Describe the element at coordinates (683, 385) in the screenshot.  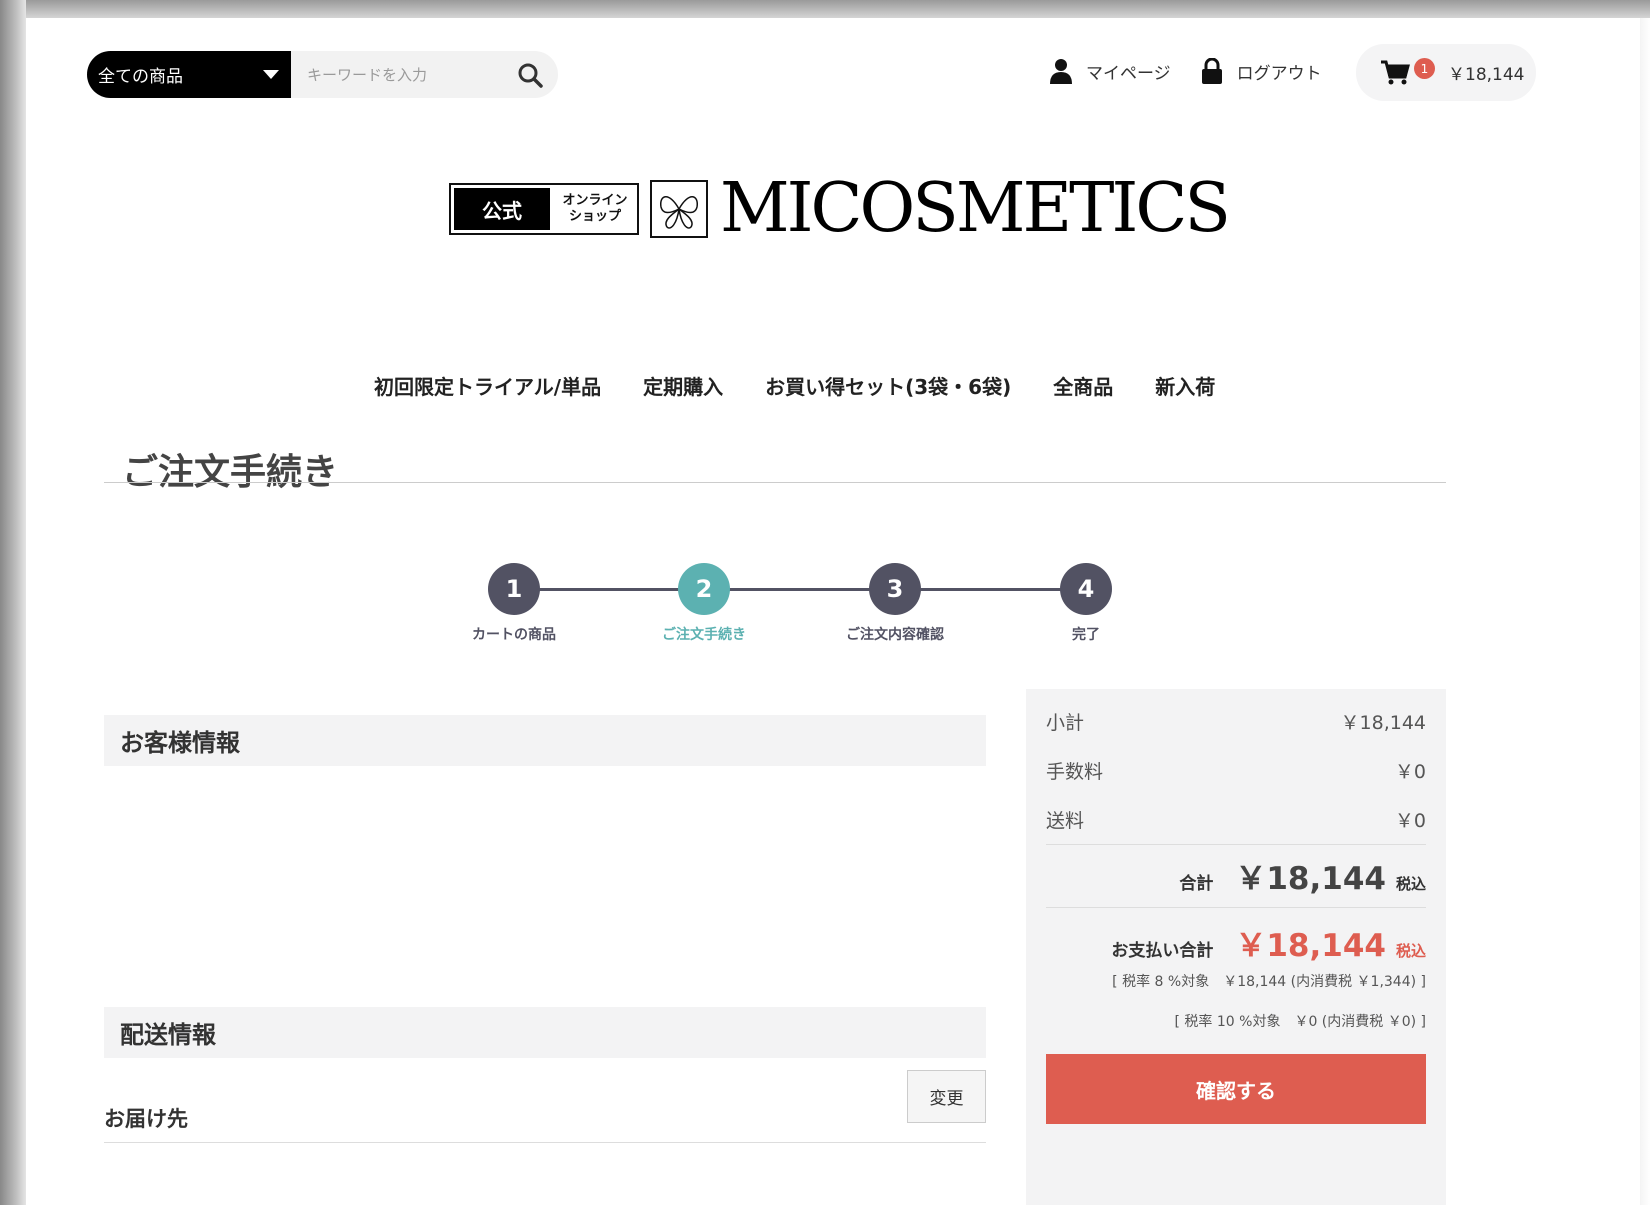
I see `nav-item-subscription: 定期購入` at that location.